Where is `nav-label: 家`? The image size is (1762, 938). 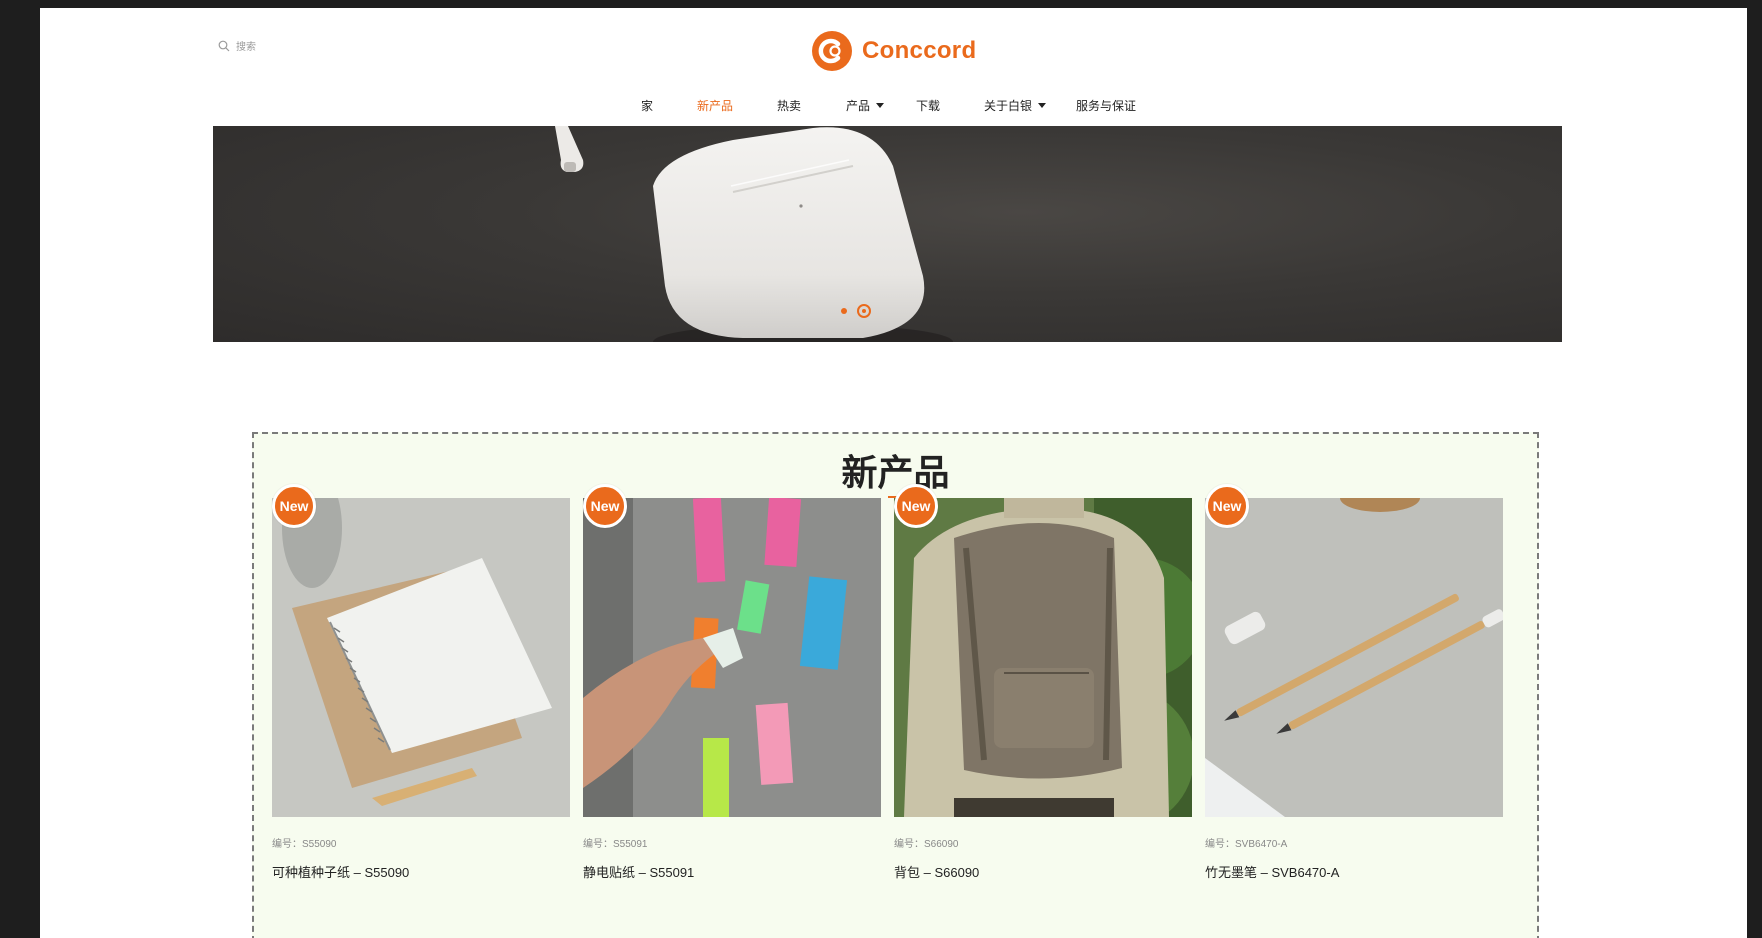 nav-label: 家 is located at coordinates (647, 106).